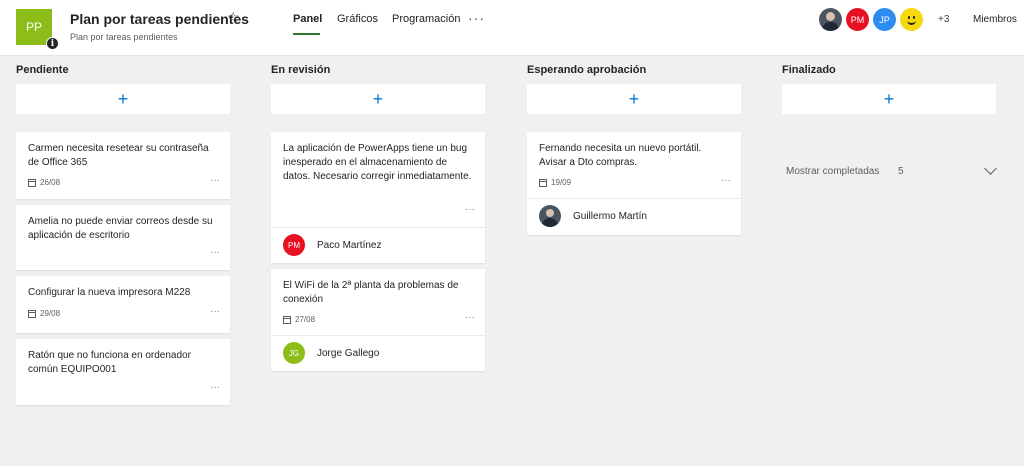  Describe the element at coordinates (123, 74) in the screenshot. I see `bucket-title: Pendiente` at that location.